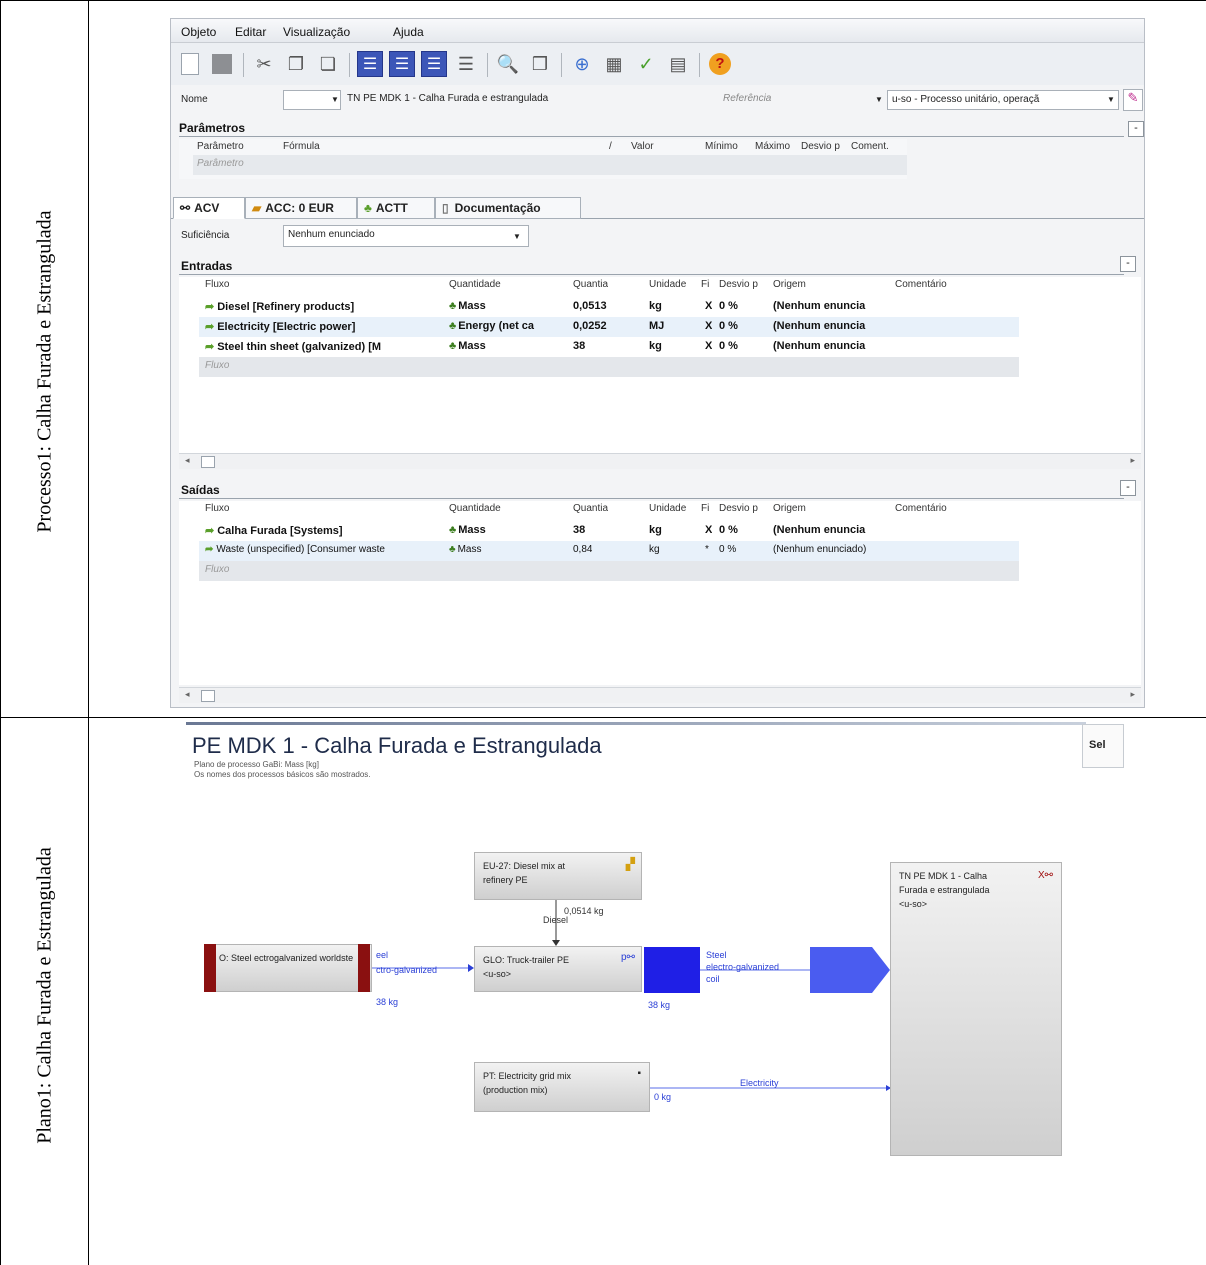 Image resolution: width=1206 pixels, height=1265 pixels. What do you see at coordinates (590, 306) in the screenshot?
I see `table-cell-amount: 0,0513` at bounding box center [590, 306].